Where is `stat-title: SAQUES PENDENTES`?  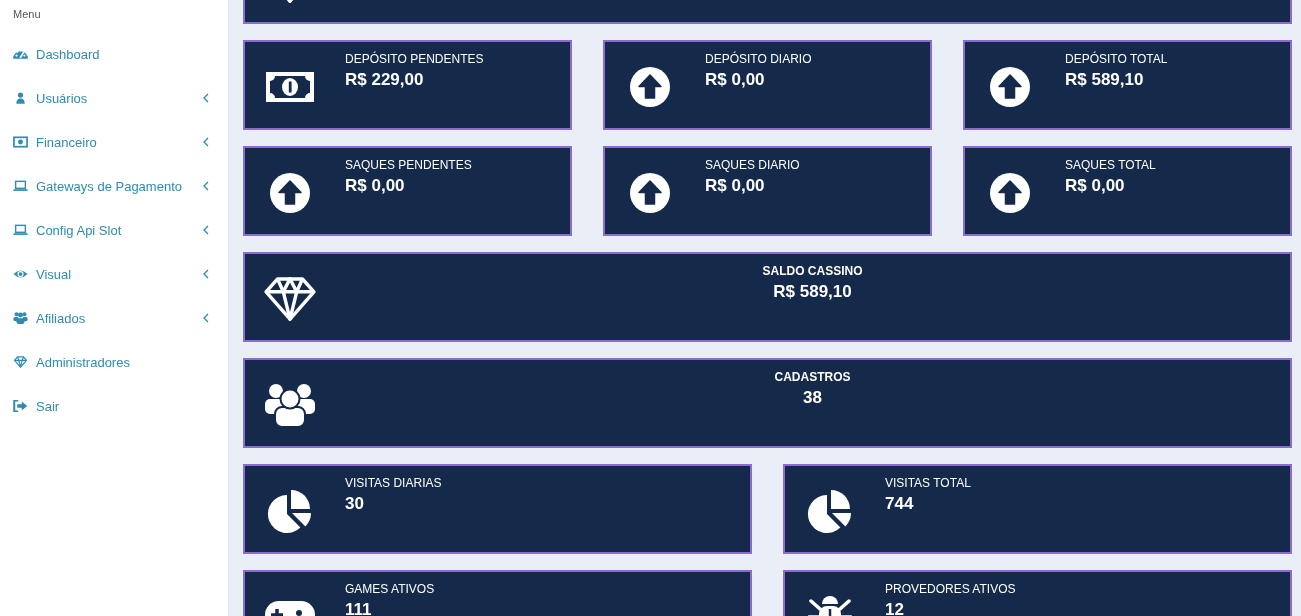
stat-title: SAQUES PENDENTES is located at coordinates (408, 165).